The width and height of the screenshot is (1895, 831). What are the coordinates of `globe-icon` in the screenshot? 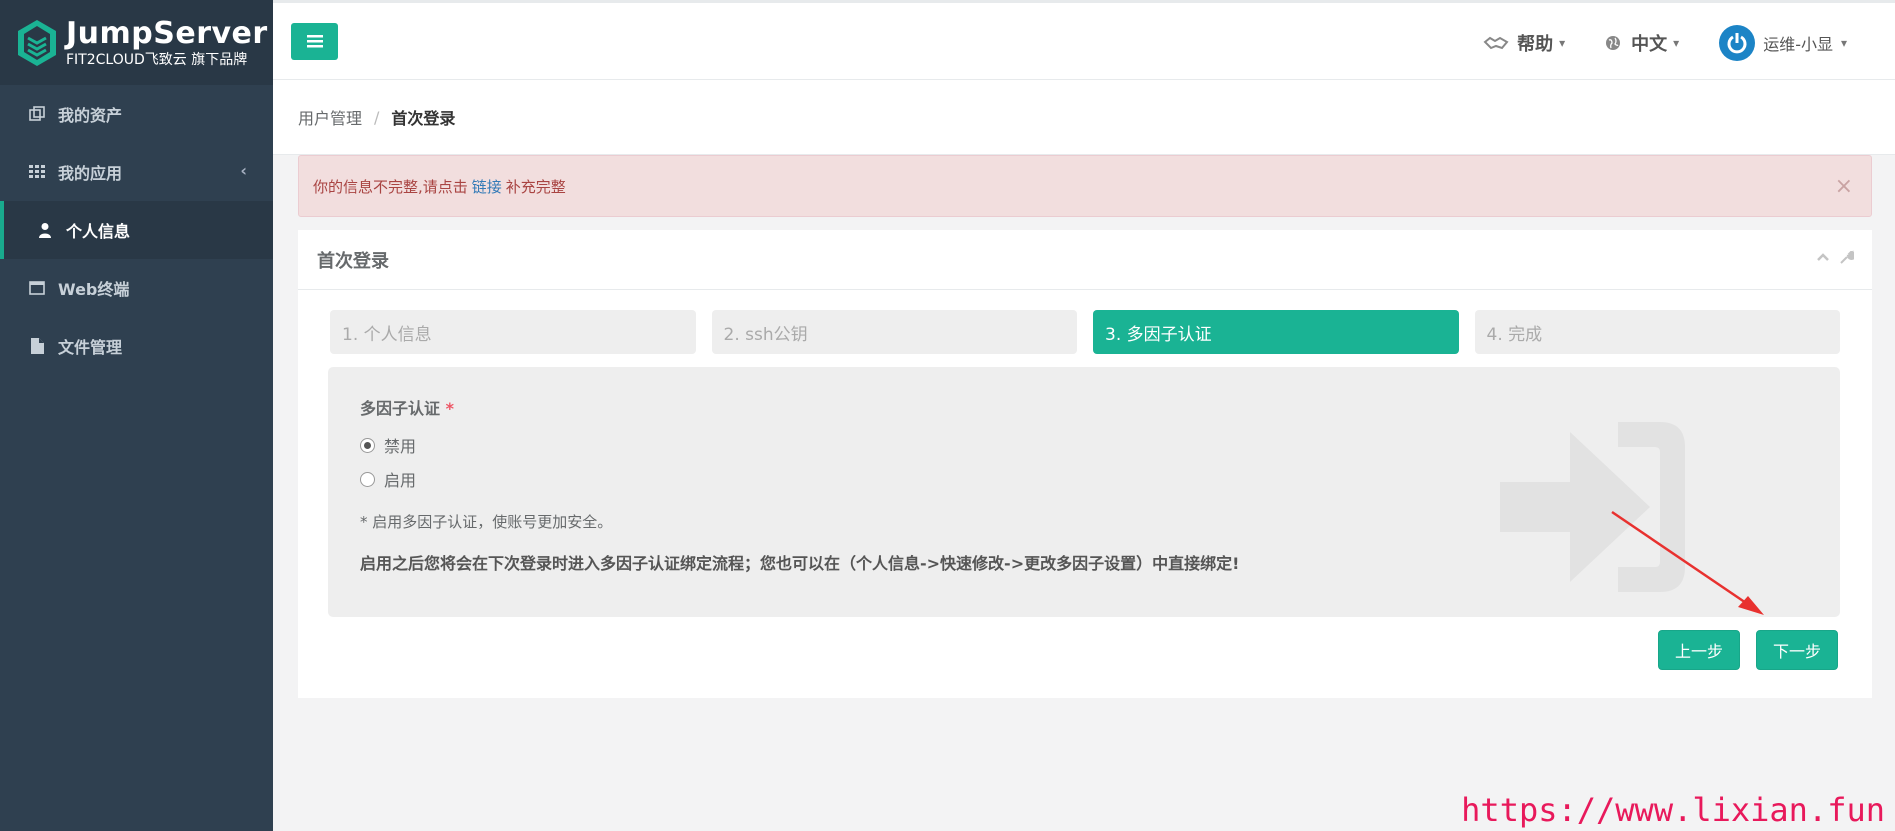 It's located at (1613, 43).